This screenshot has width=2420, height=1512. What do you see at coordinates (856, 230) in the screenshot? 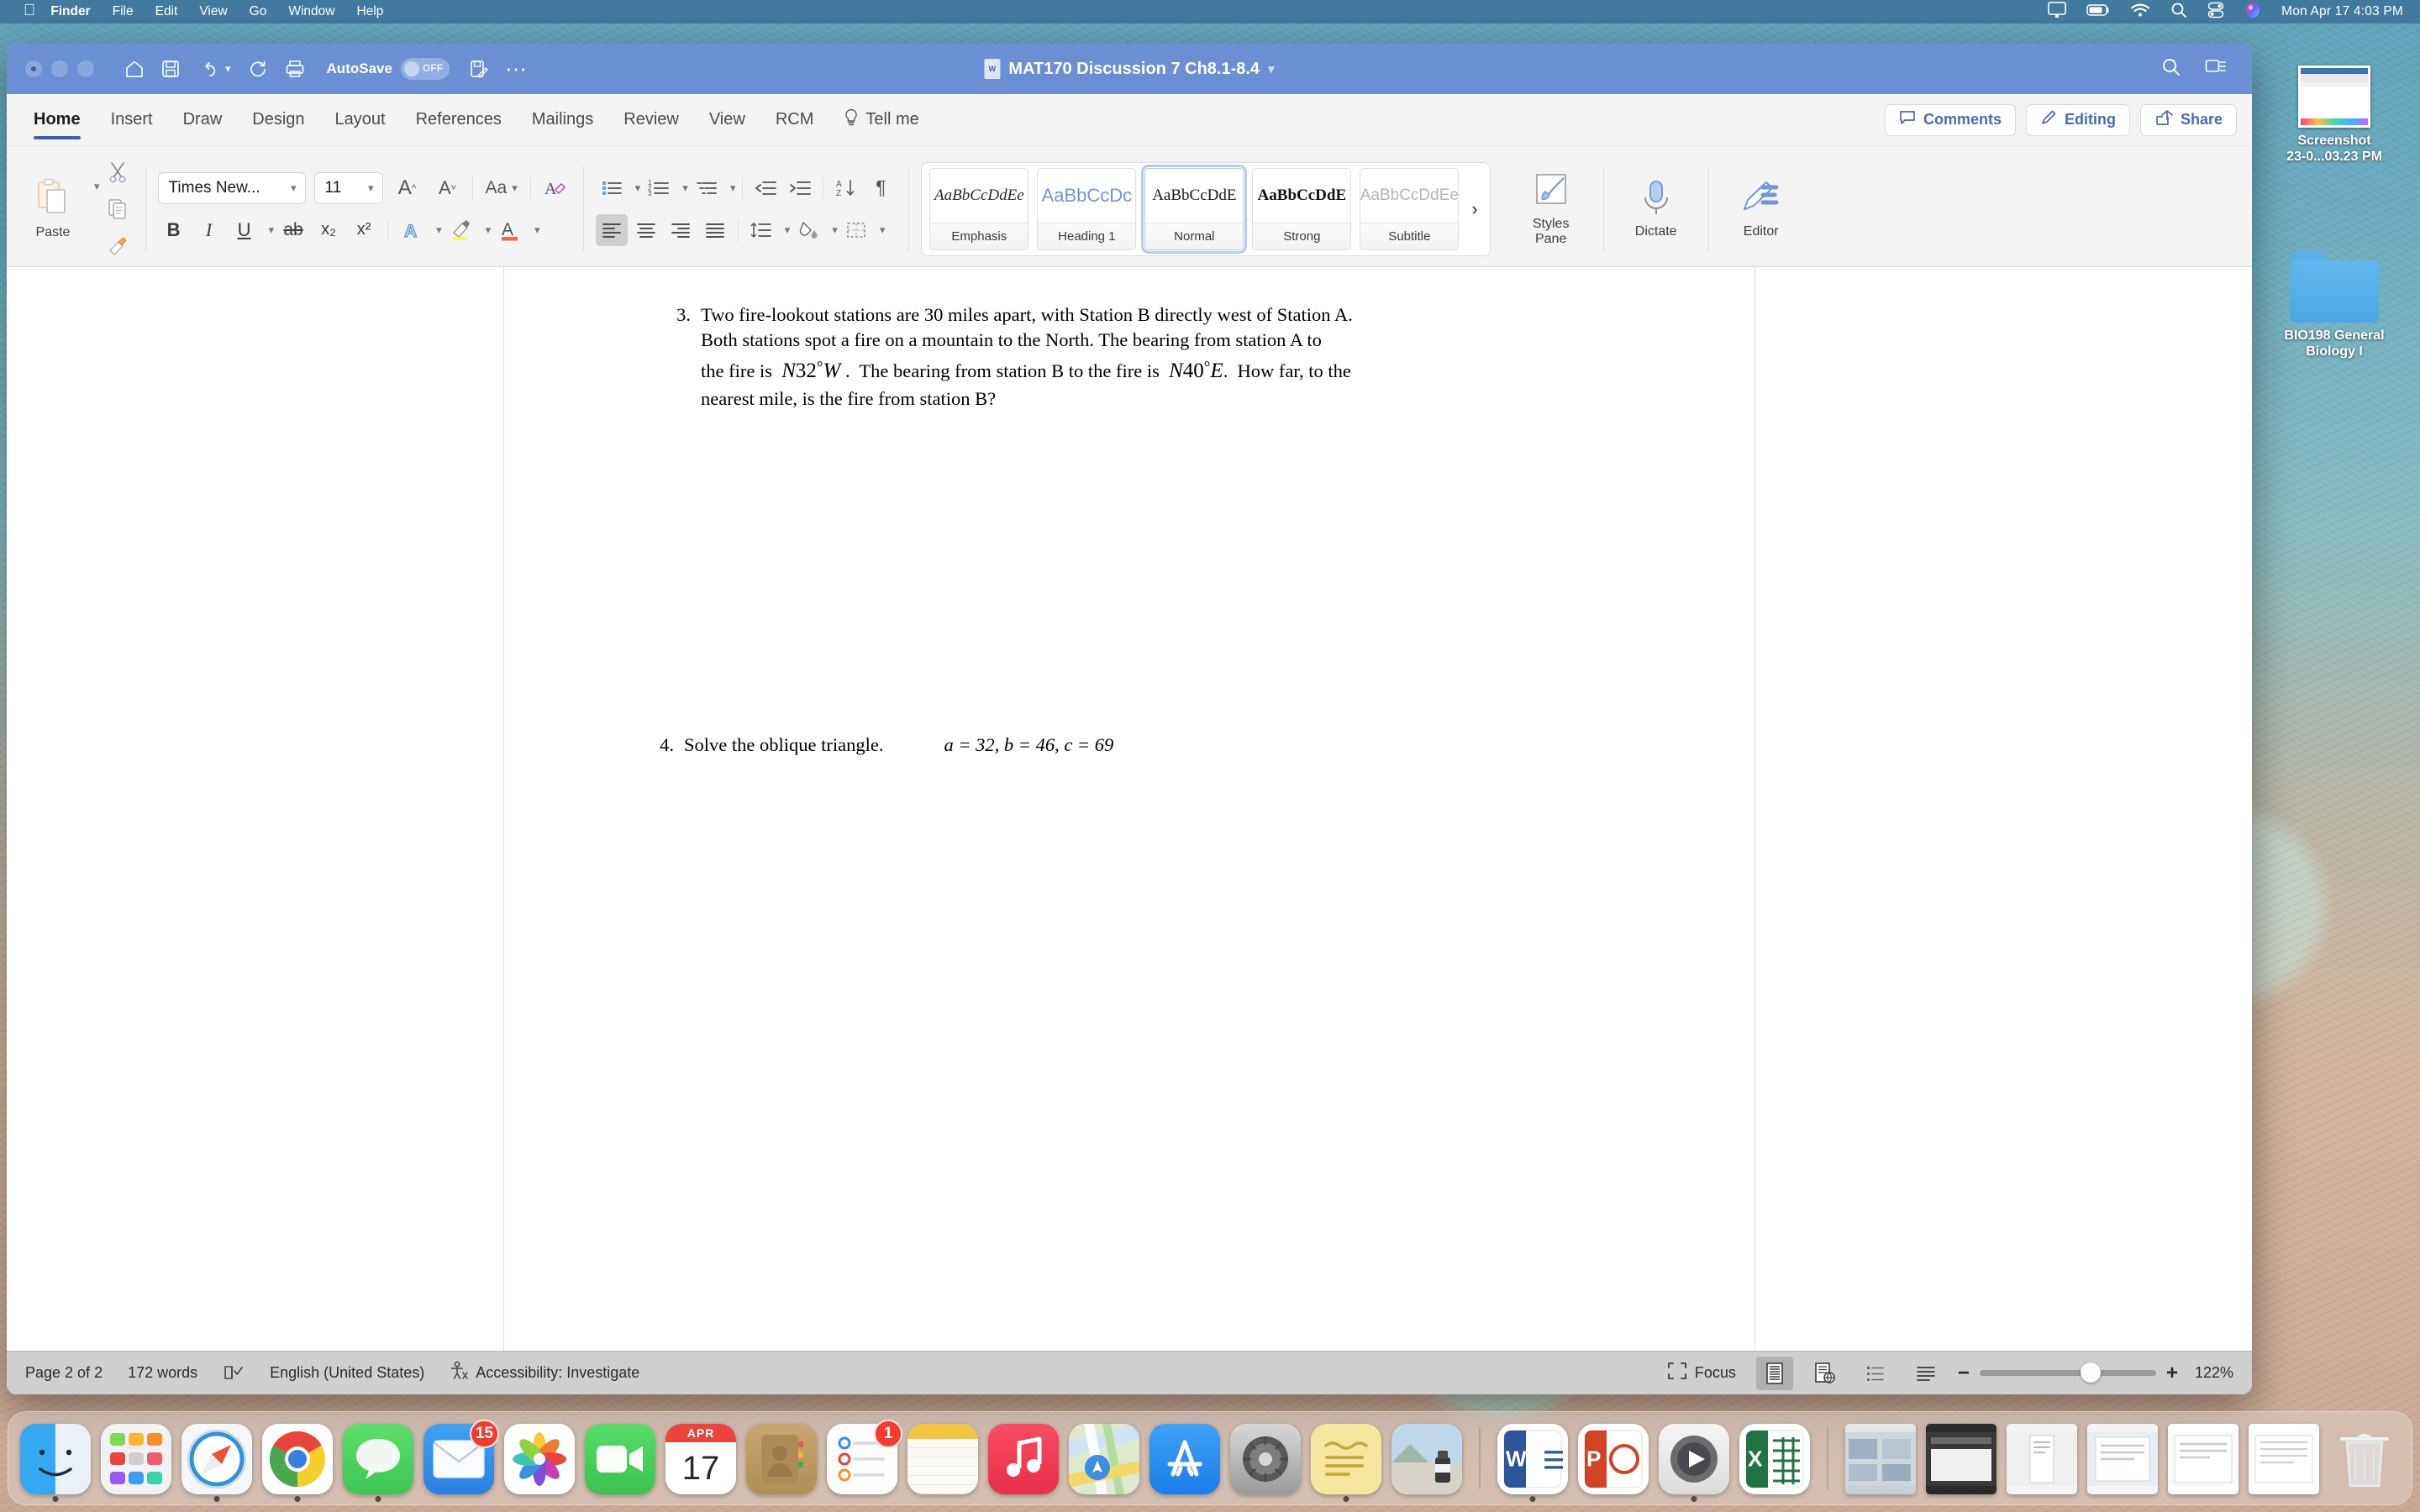
I see `borders-icon` at bounding box center [856, 230].